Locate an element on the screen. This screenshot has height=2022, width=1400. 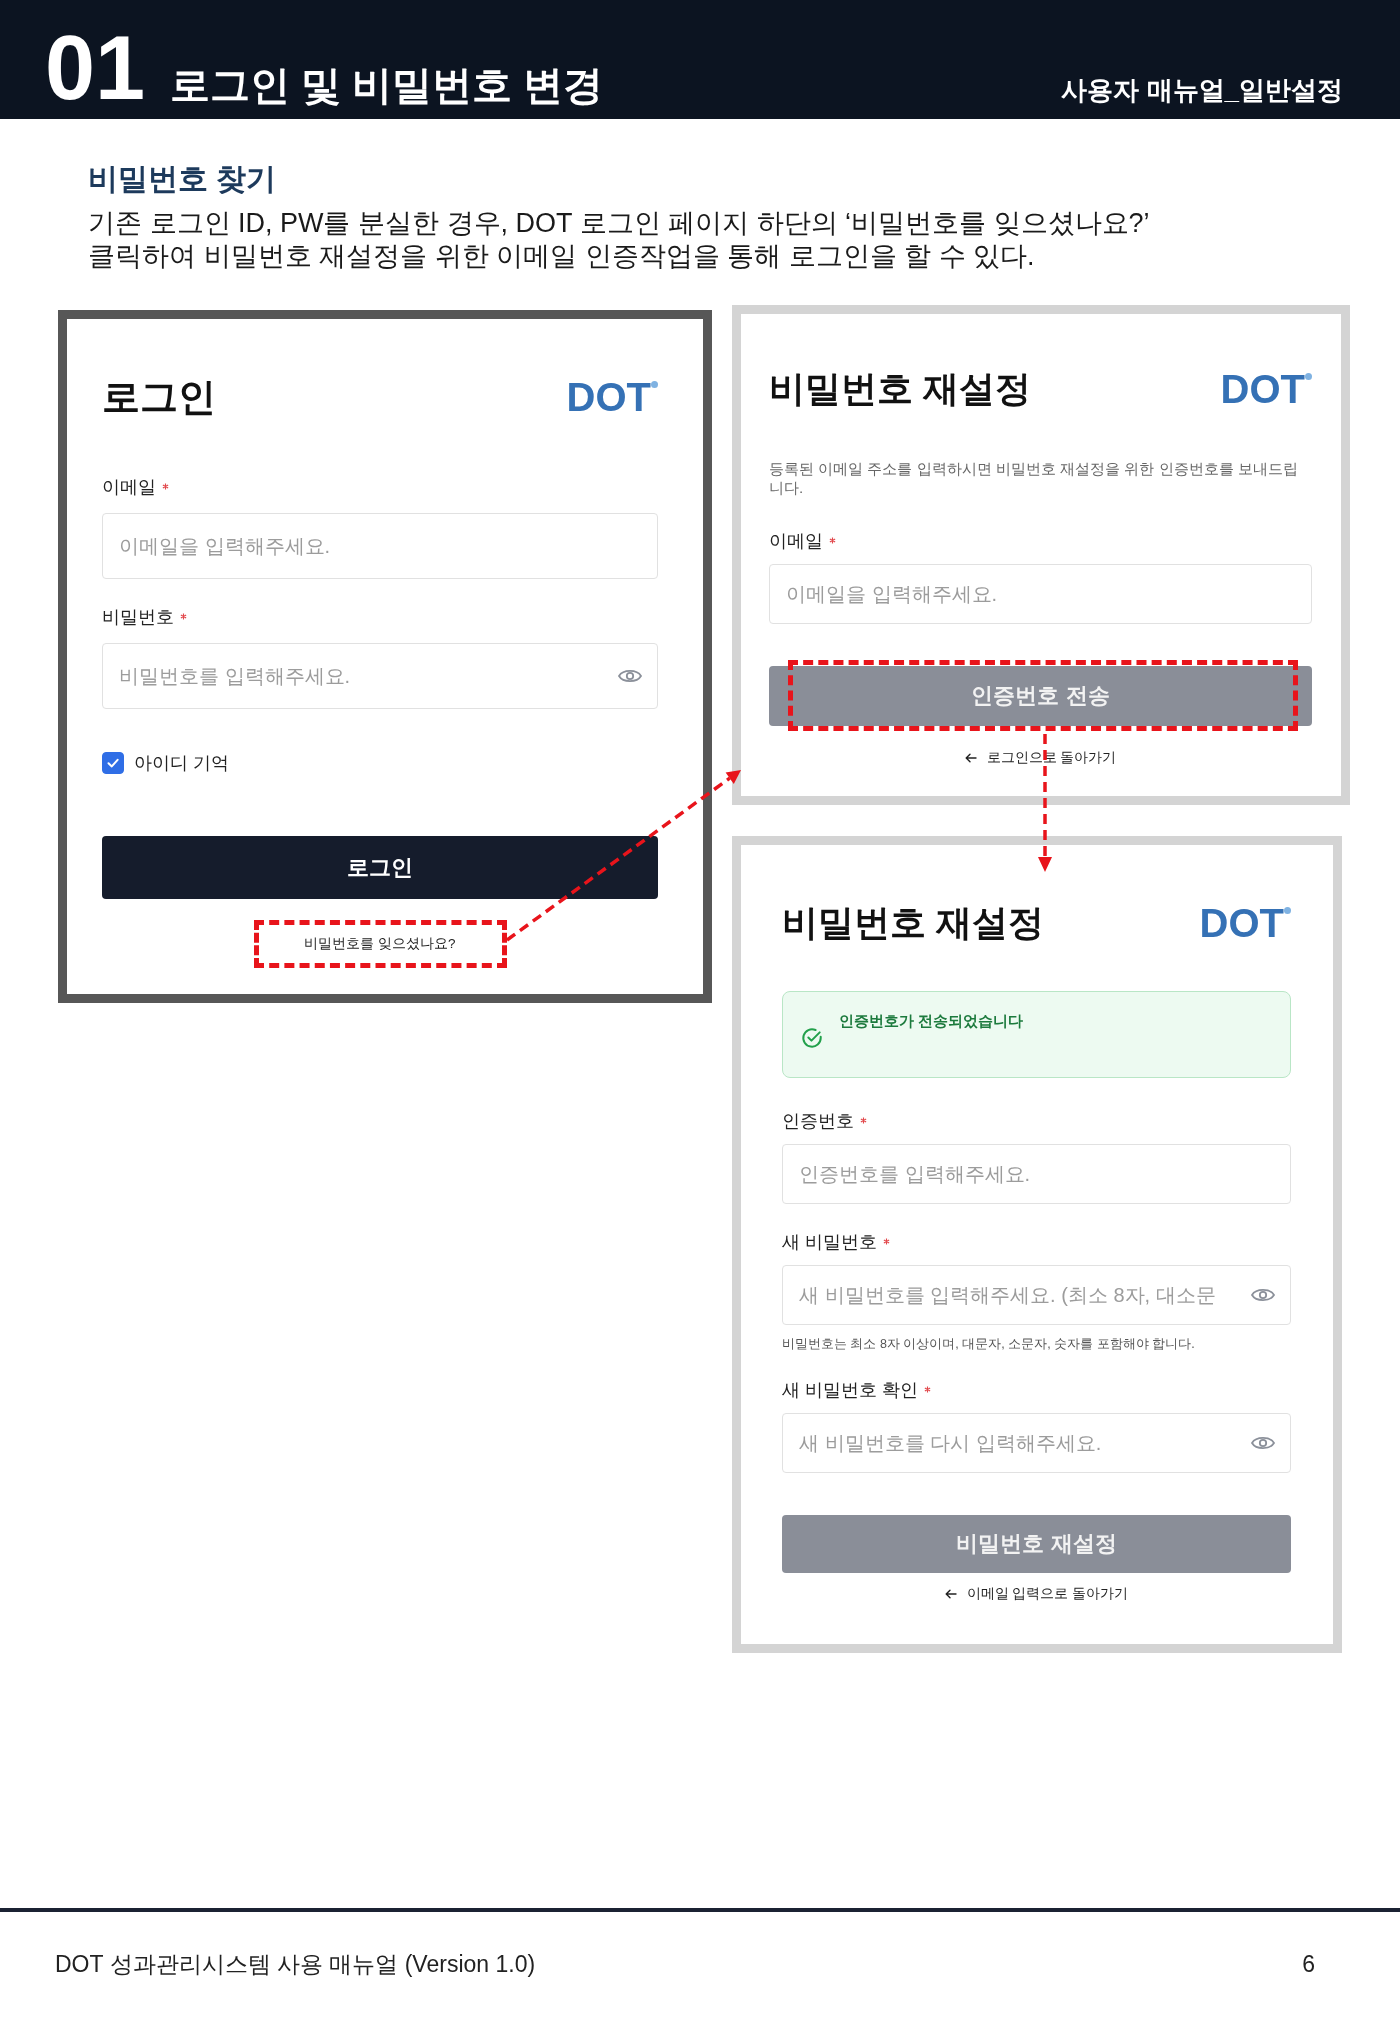
screen-title: 로그인 is located at coordinates (159, 397).